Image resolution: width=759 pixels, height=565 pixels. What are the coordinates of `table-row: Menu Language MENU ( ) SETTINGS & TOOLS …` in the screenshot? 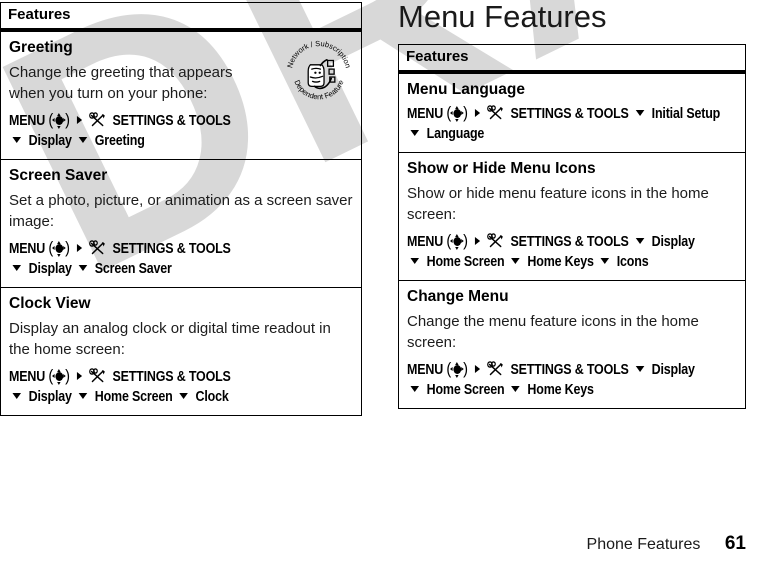 It's located at (572, 113).